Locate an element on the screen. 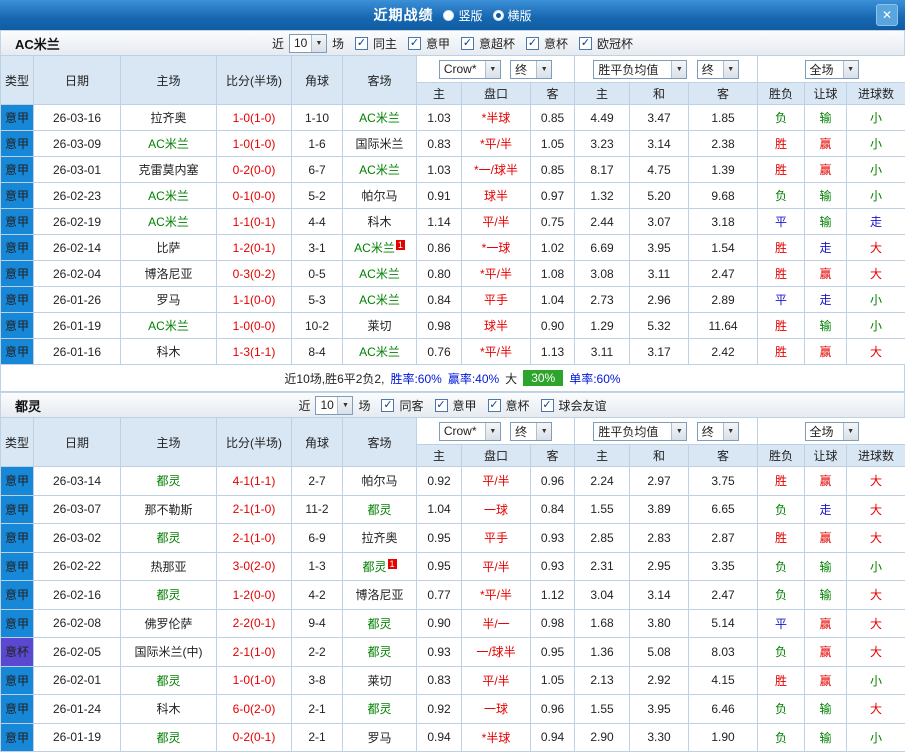 The image size is (905, 752). result-handicap: 输 is located at coordinates (826, 325).